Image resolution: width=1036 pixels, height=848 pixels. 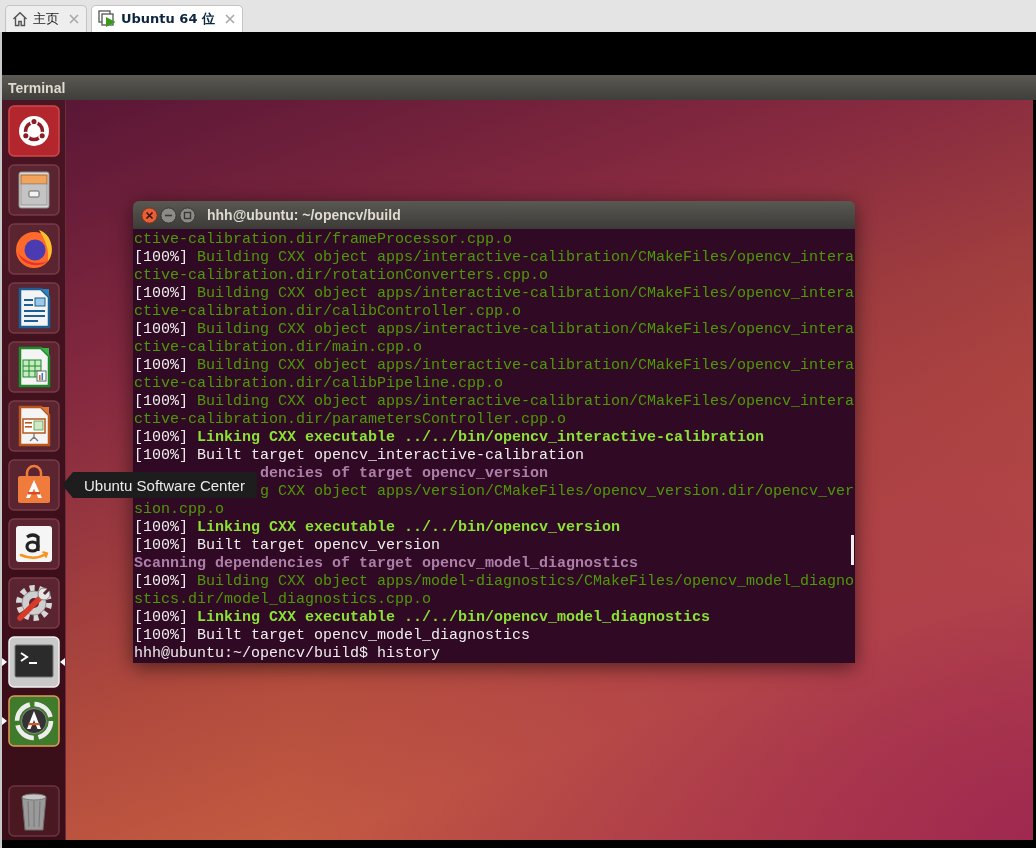 I want to click on trash-icon, so click(x=34, y=811).